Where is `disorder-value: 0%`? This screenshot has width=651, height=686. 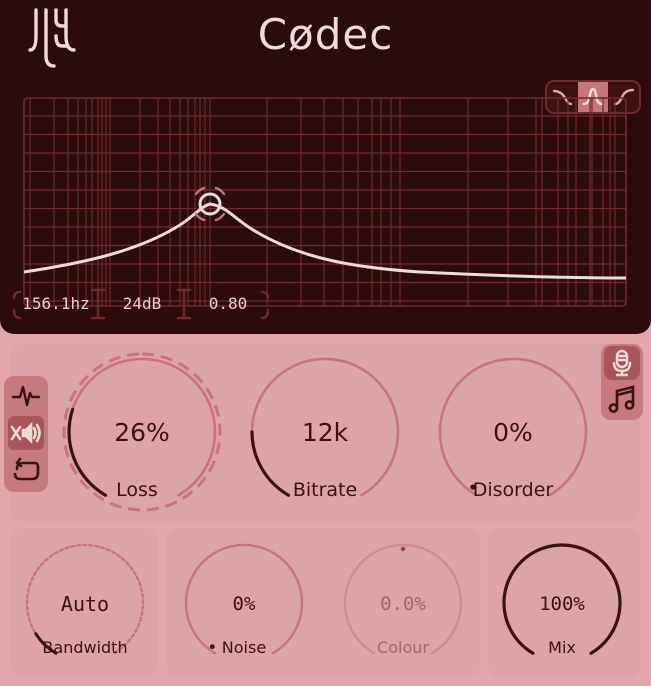
disorder-value: 0% is located at coordinates (513, 432).